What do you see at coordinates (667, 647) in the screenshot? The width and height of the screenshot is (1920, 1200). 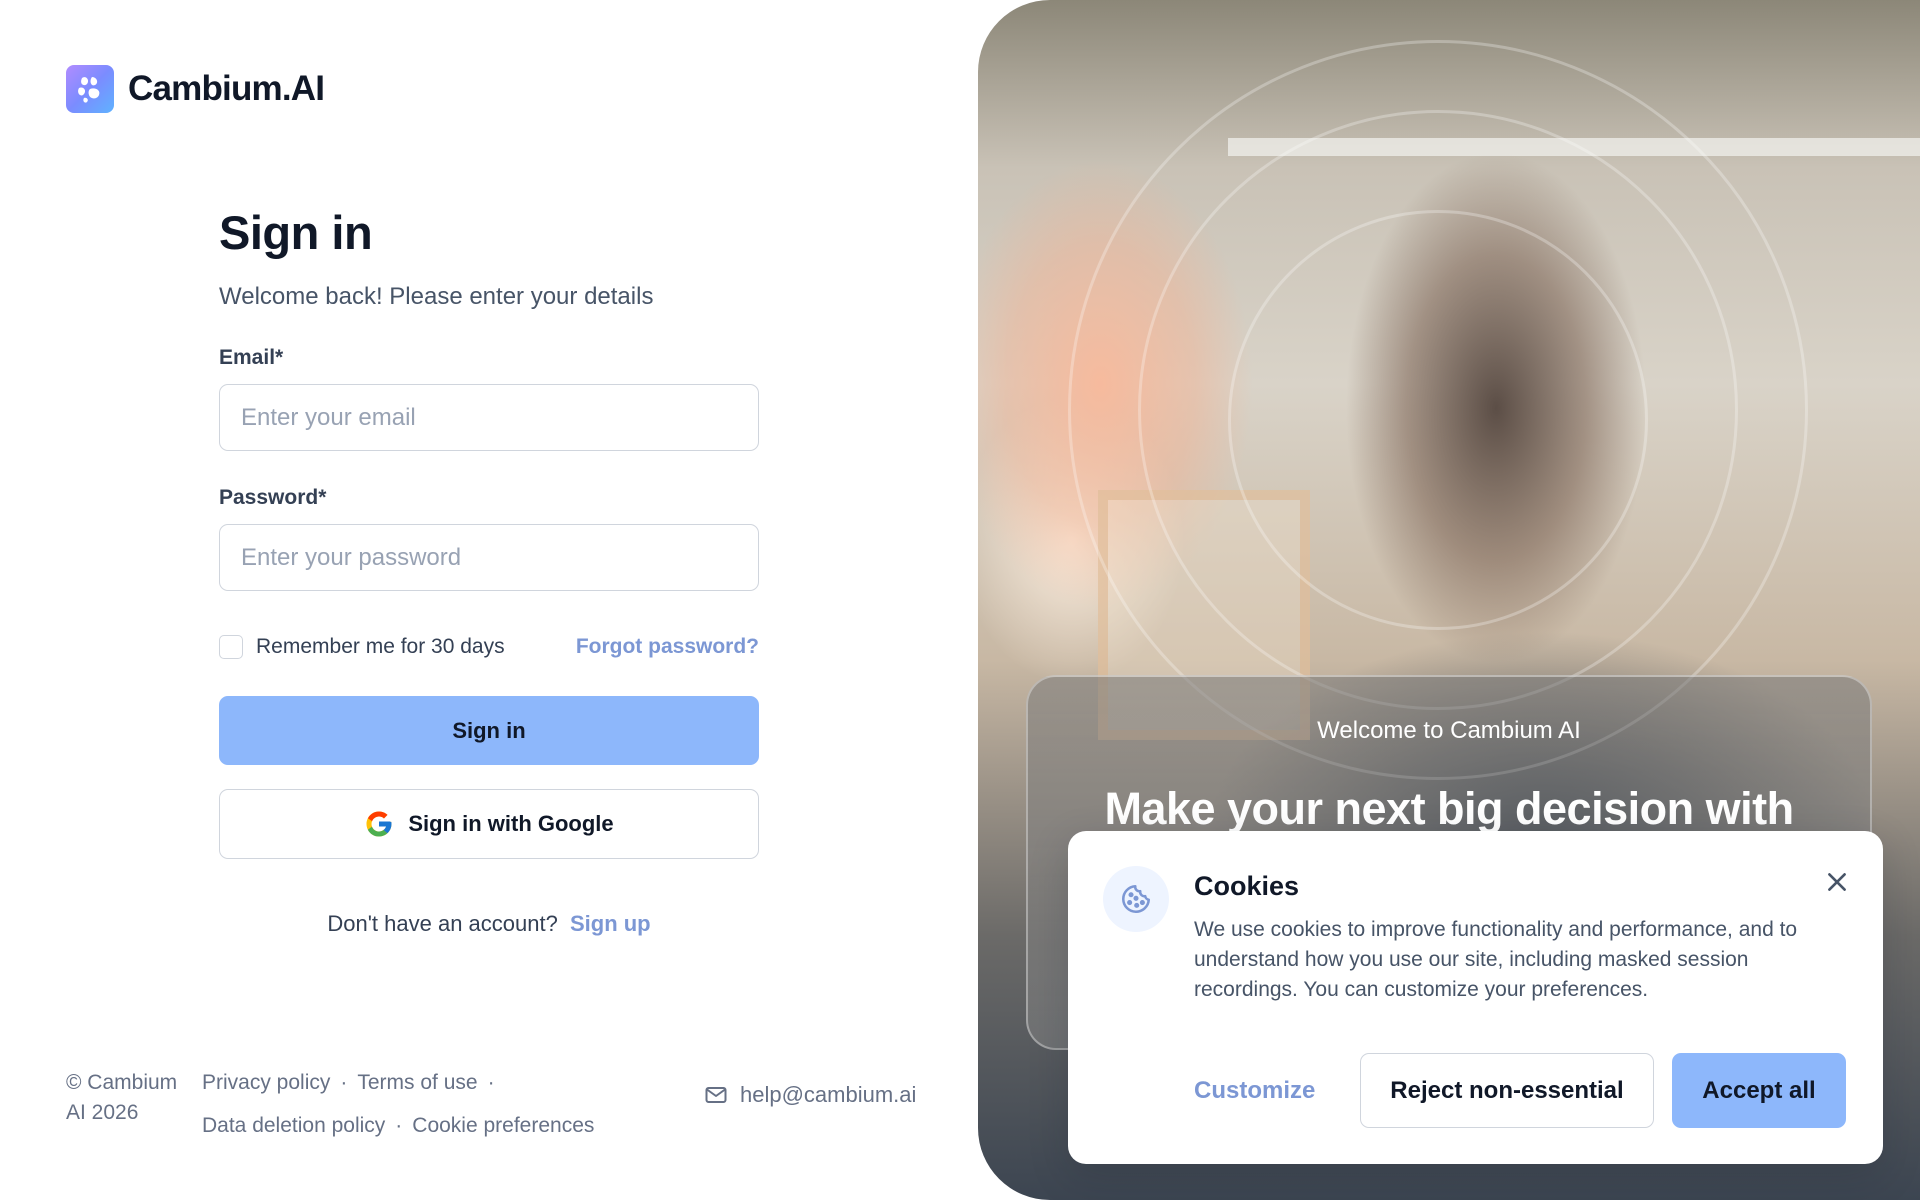 I see `forgot-password-link: Forgot password?` at bounding box center [667, 647].